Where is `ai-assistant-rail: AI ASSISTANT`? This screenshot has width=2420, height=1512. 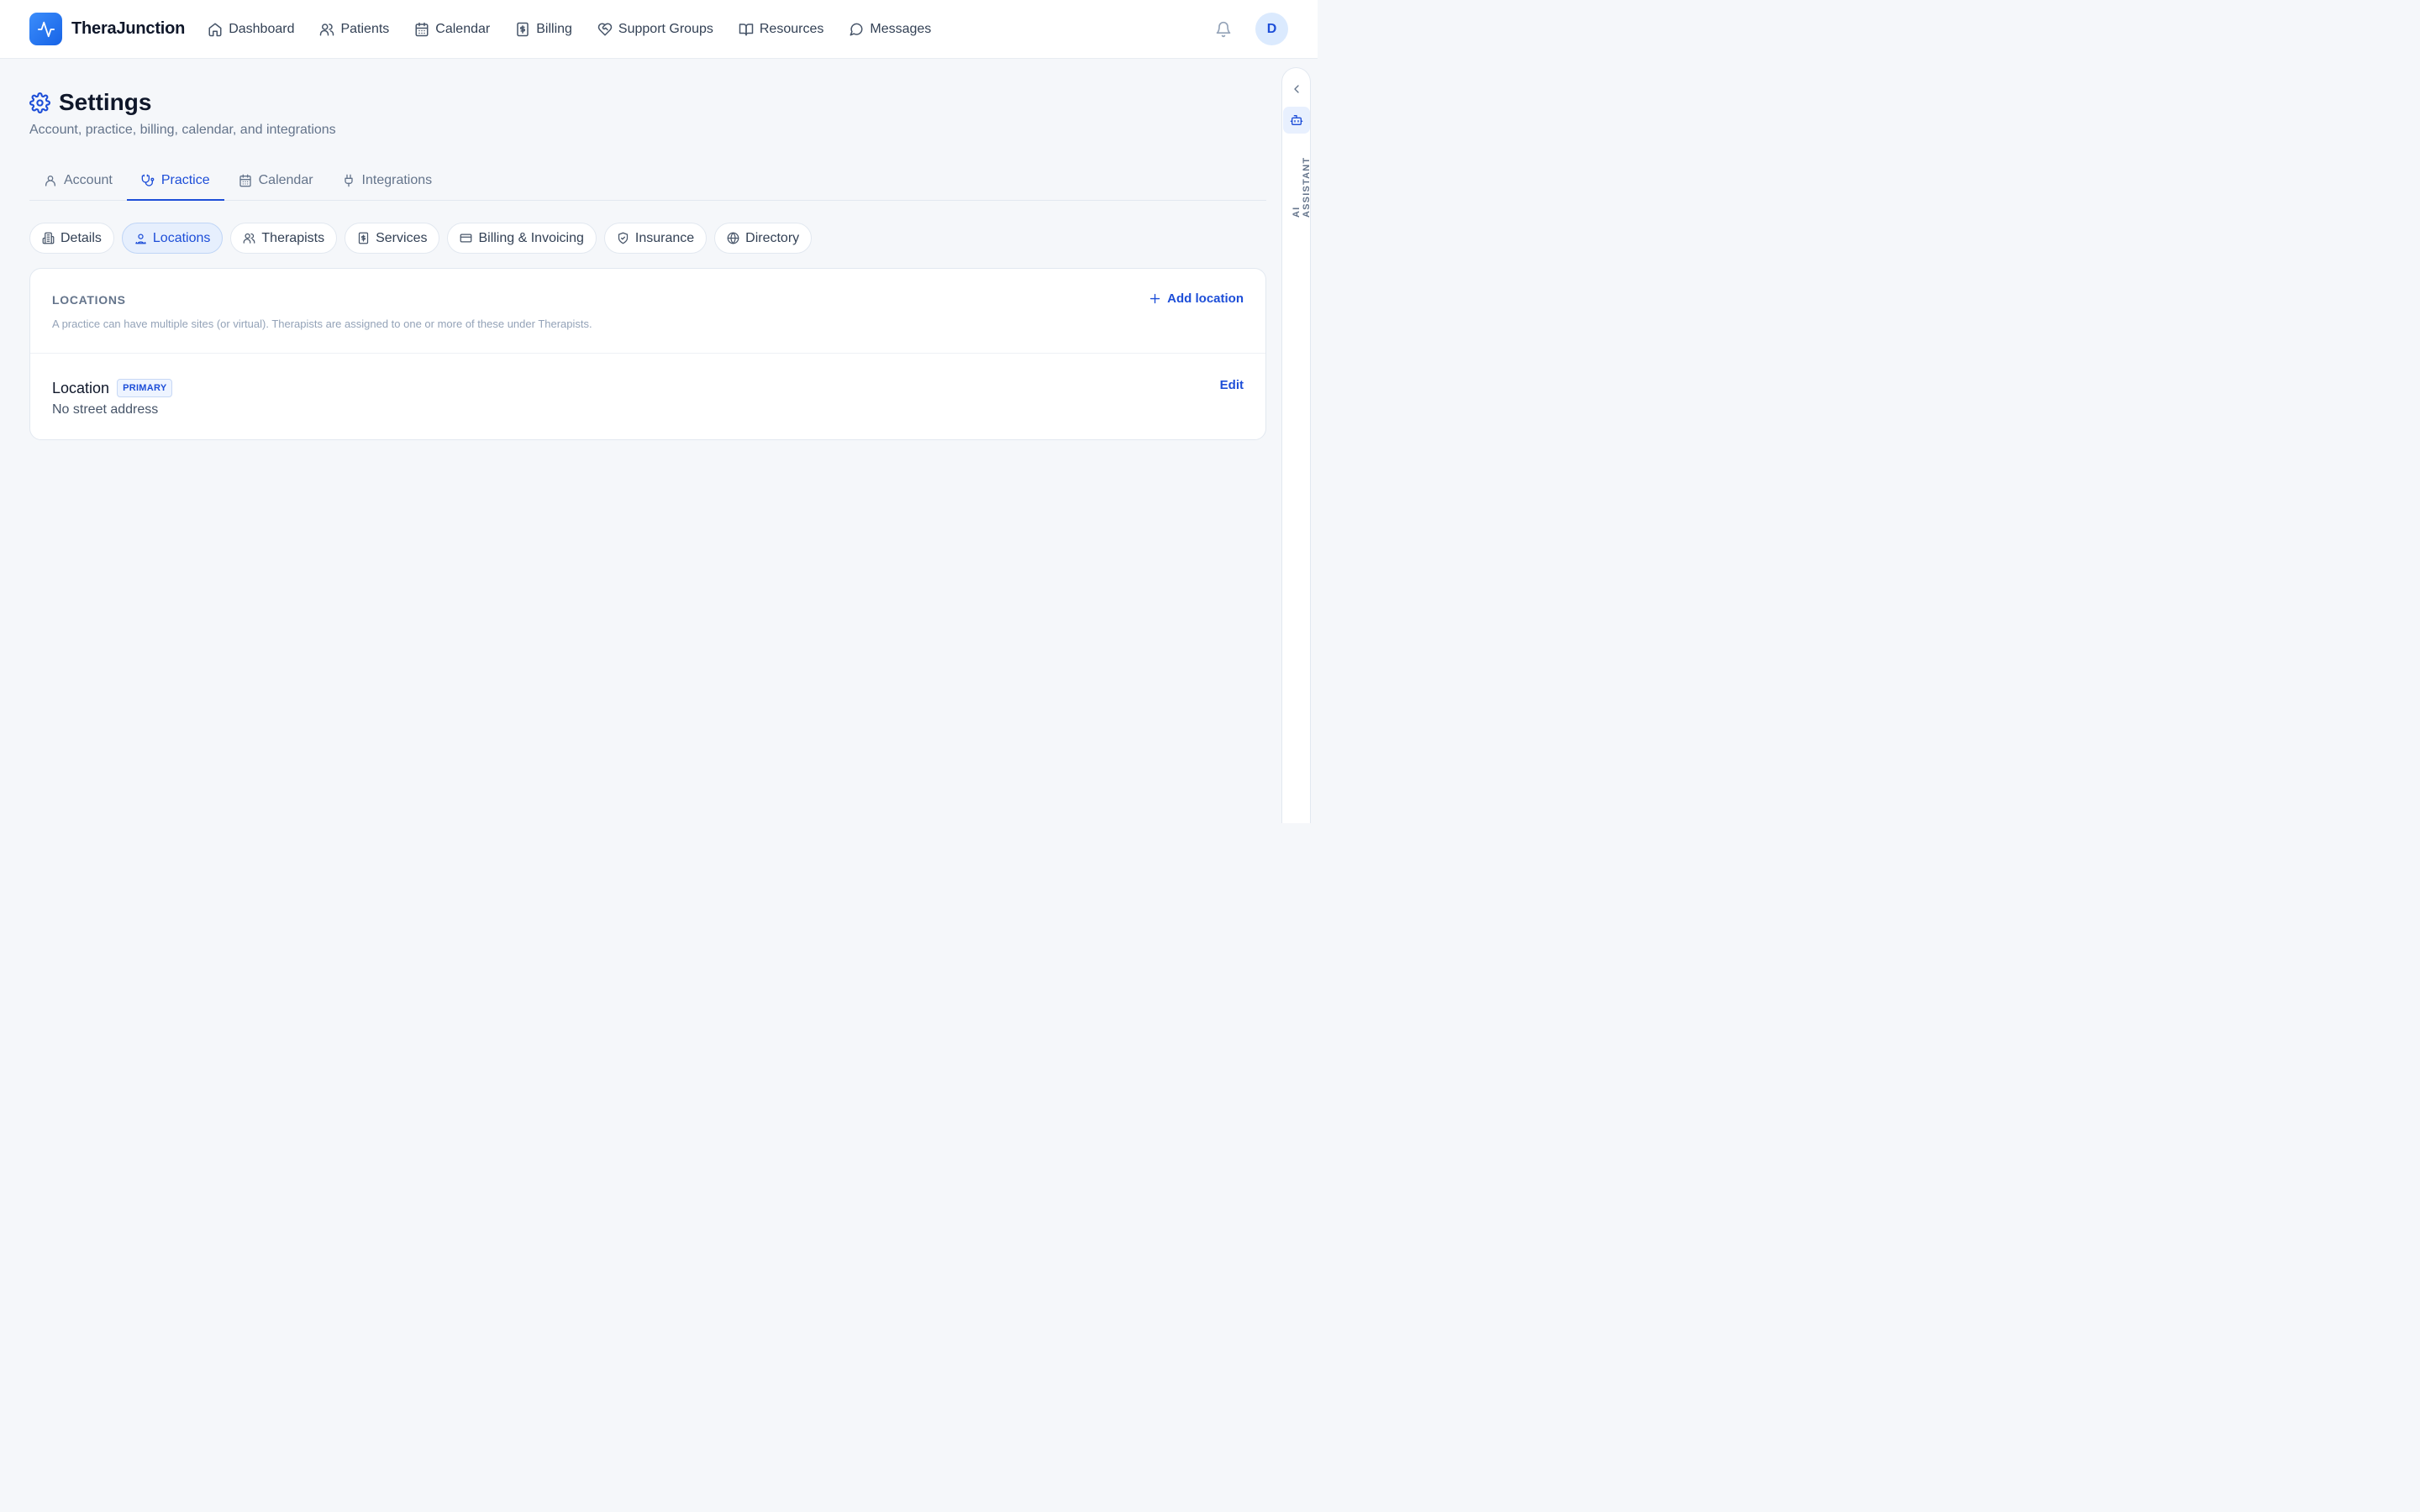
ai-assistant-rail: AI ASSISTANT is located at coordinates (1296, 445).